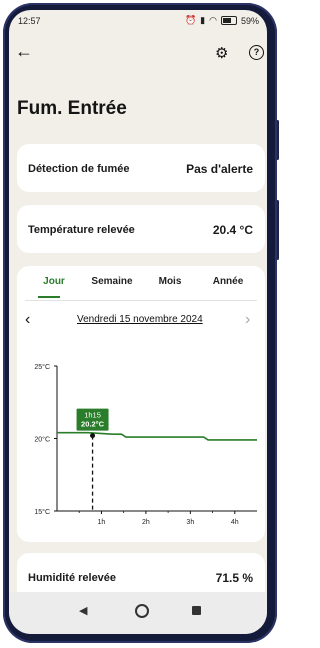 This screenshot has width=320, height=648. Describe the element at coordinates (138, 21) in the screenshot. I see `status-bar: 12:57 ⏰ ▮ ◠ 59%` at that location.